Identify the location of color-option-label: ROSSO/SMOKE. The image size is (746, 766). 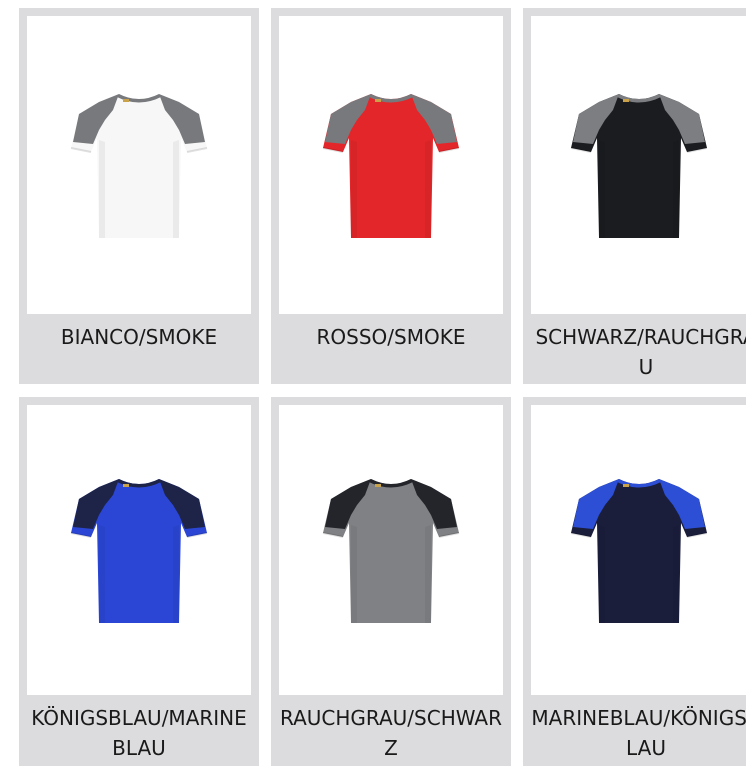
(391, 337).